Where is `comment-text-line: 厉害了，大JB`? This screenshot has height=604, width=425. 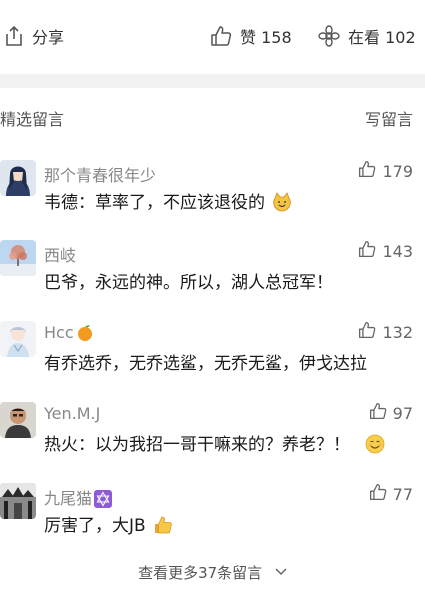 comment-text-line: 厉害了，大JB is located at coordinates (108, 525).